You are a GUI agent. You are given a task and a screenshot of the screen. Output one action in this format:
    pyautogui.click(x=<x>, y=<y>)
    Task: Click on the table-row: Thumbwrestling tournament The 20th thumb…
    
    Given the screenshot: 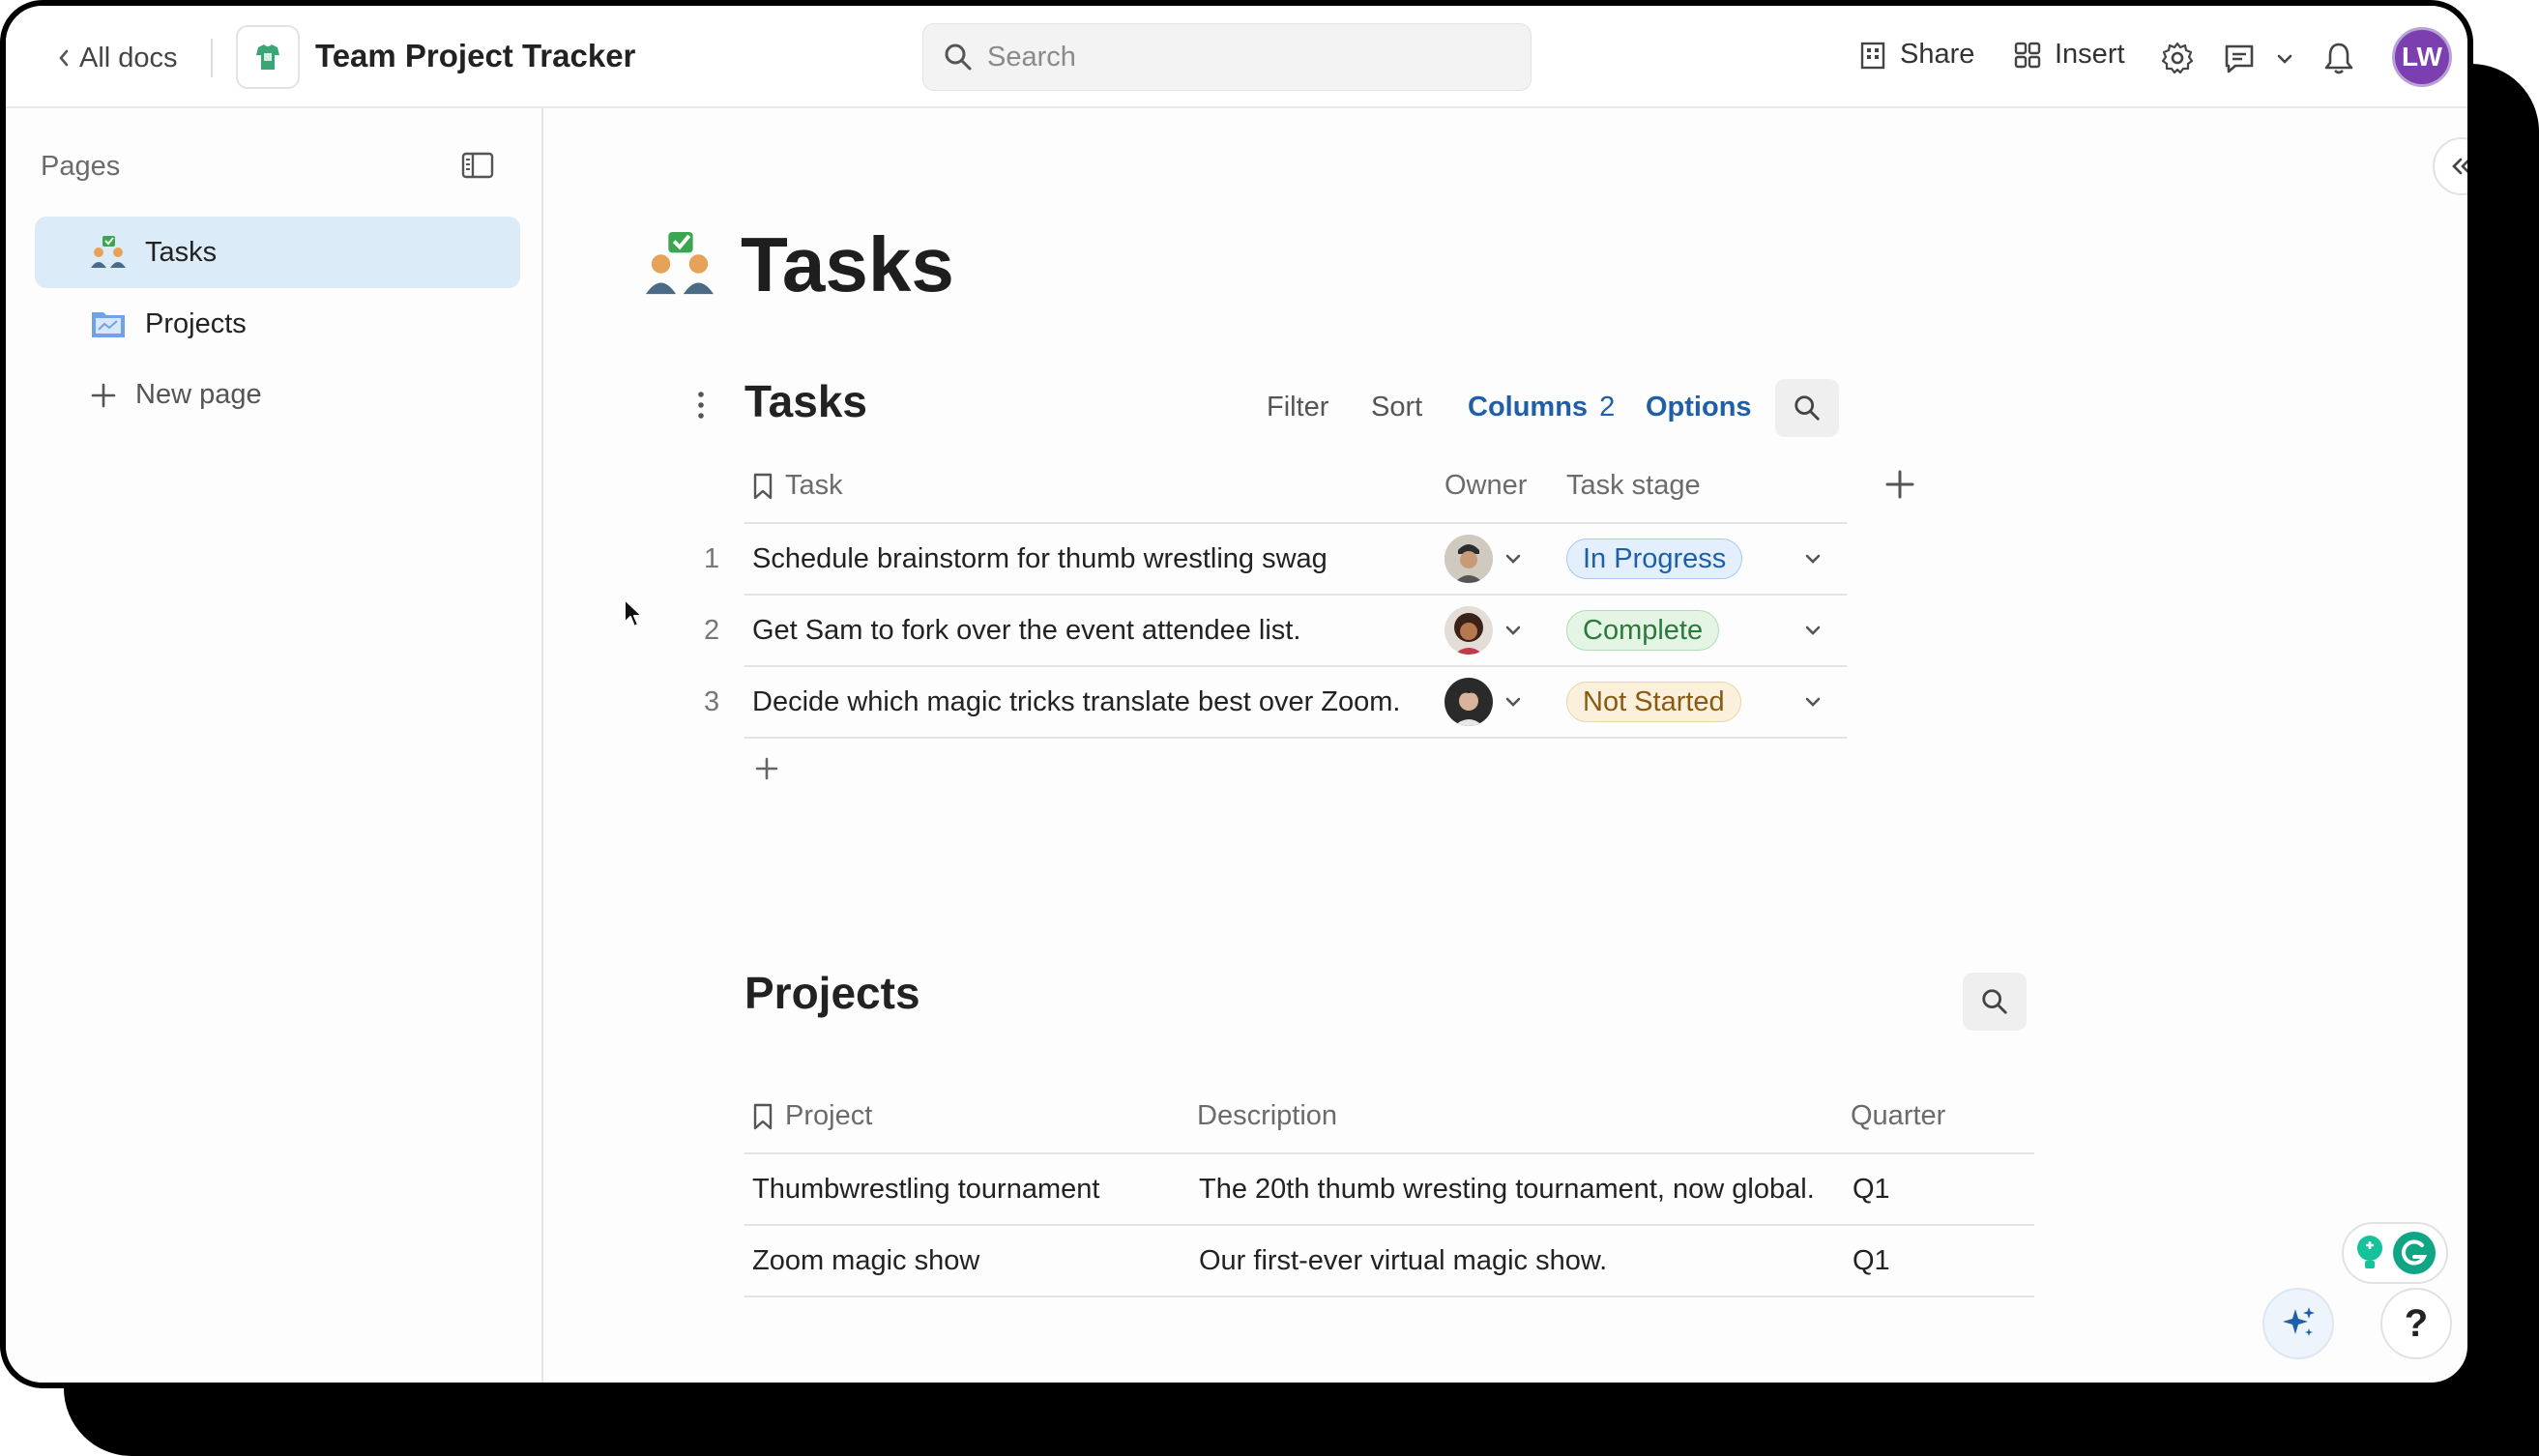 What is the action you would take?
    pyautogui.click(x=1389, y=1189)
    